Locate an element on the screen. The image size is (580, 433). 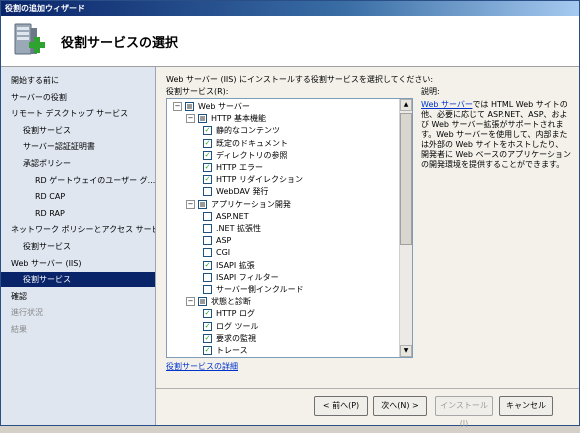
scroll-thumb is located at coordinates (406, 179).